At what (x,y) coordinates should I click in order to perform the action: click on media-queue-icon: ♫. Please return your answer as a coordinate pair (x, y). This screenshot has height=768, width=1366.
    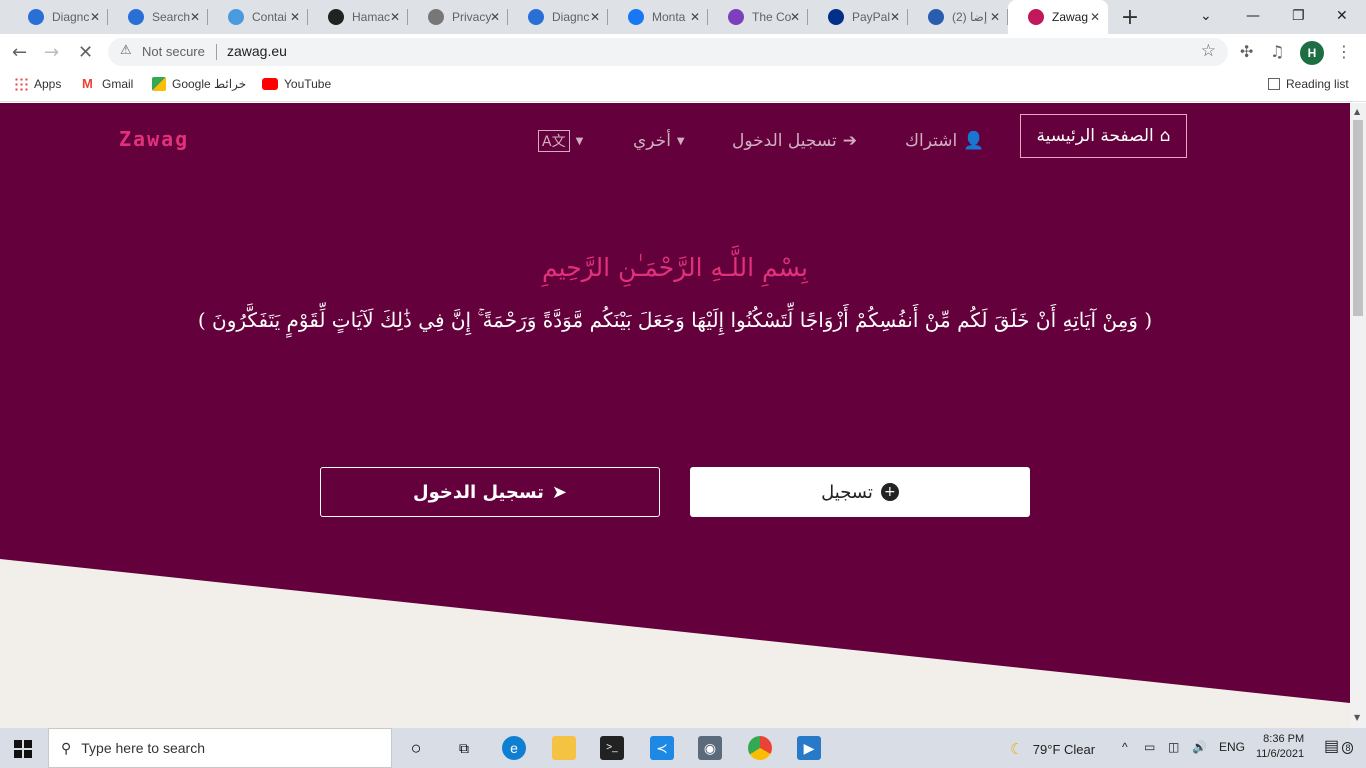
    Looking at the image, I should click on (1277, 51).